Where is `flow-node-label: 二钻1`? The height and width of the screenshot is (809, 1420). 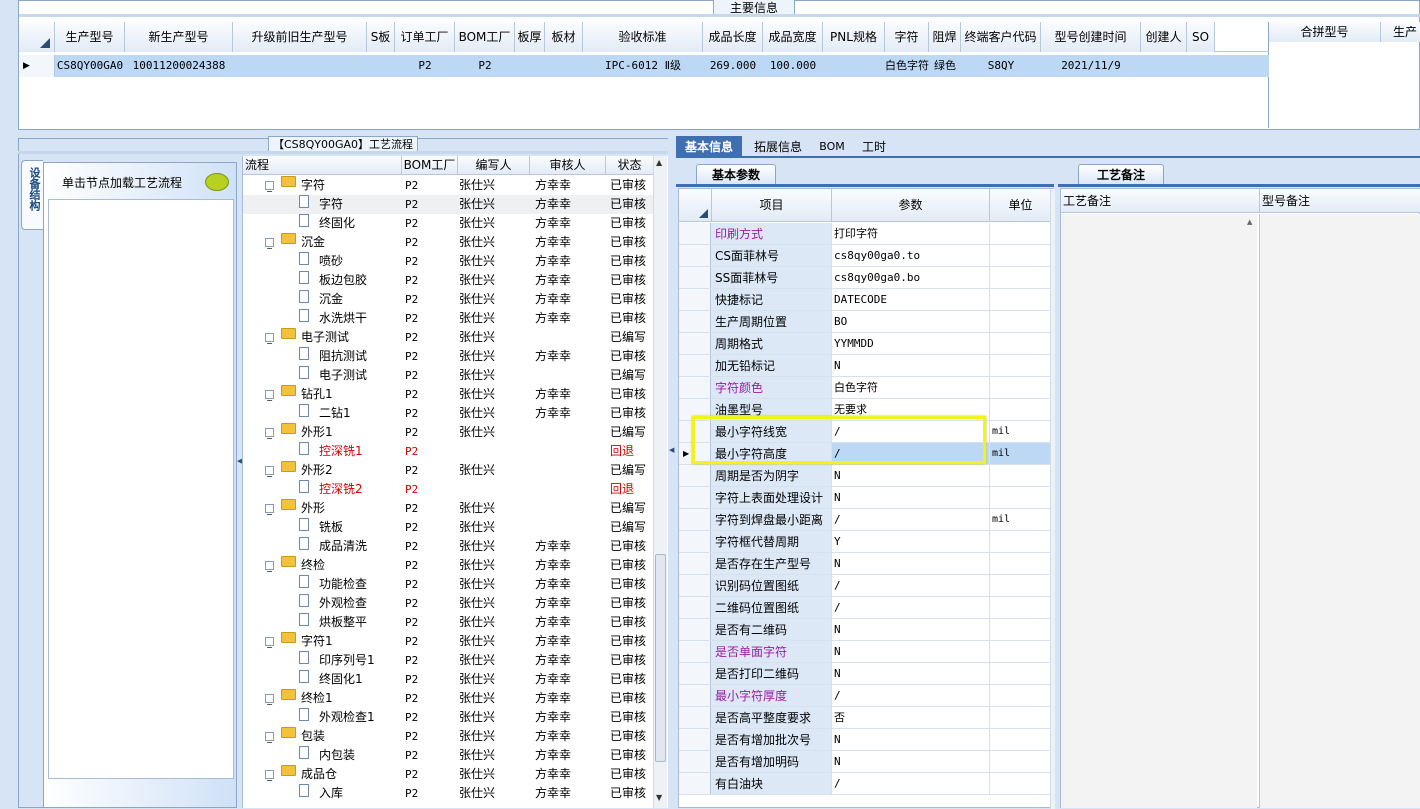 flow-node-label: 二钻1 is located at coordinates (335, 413).